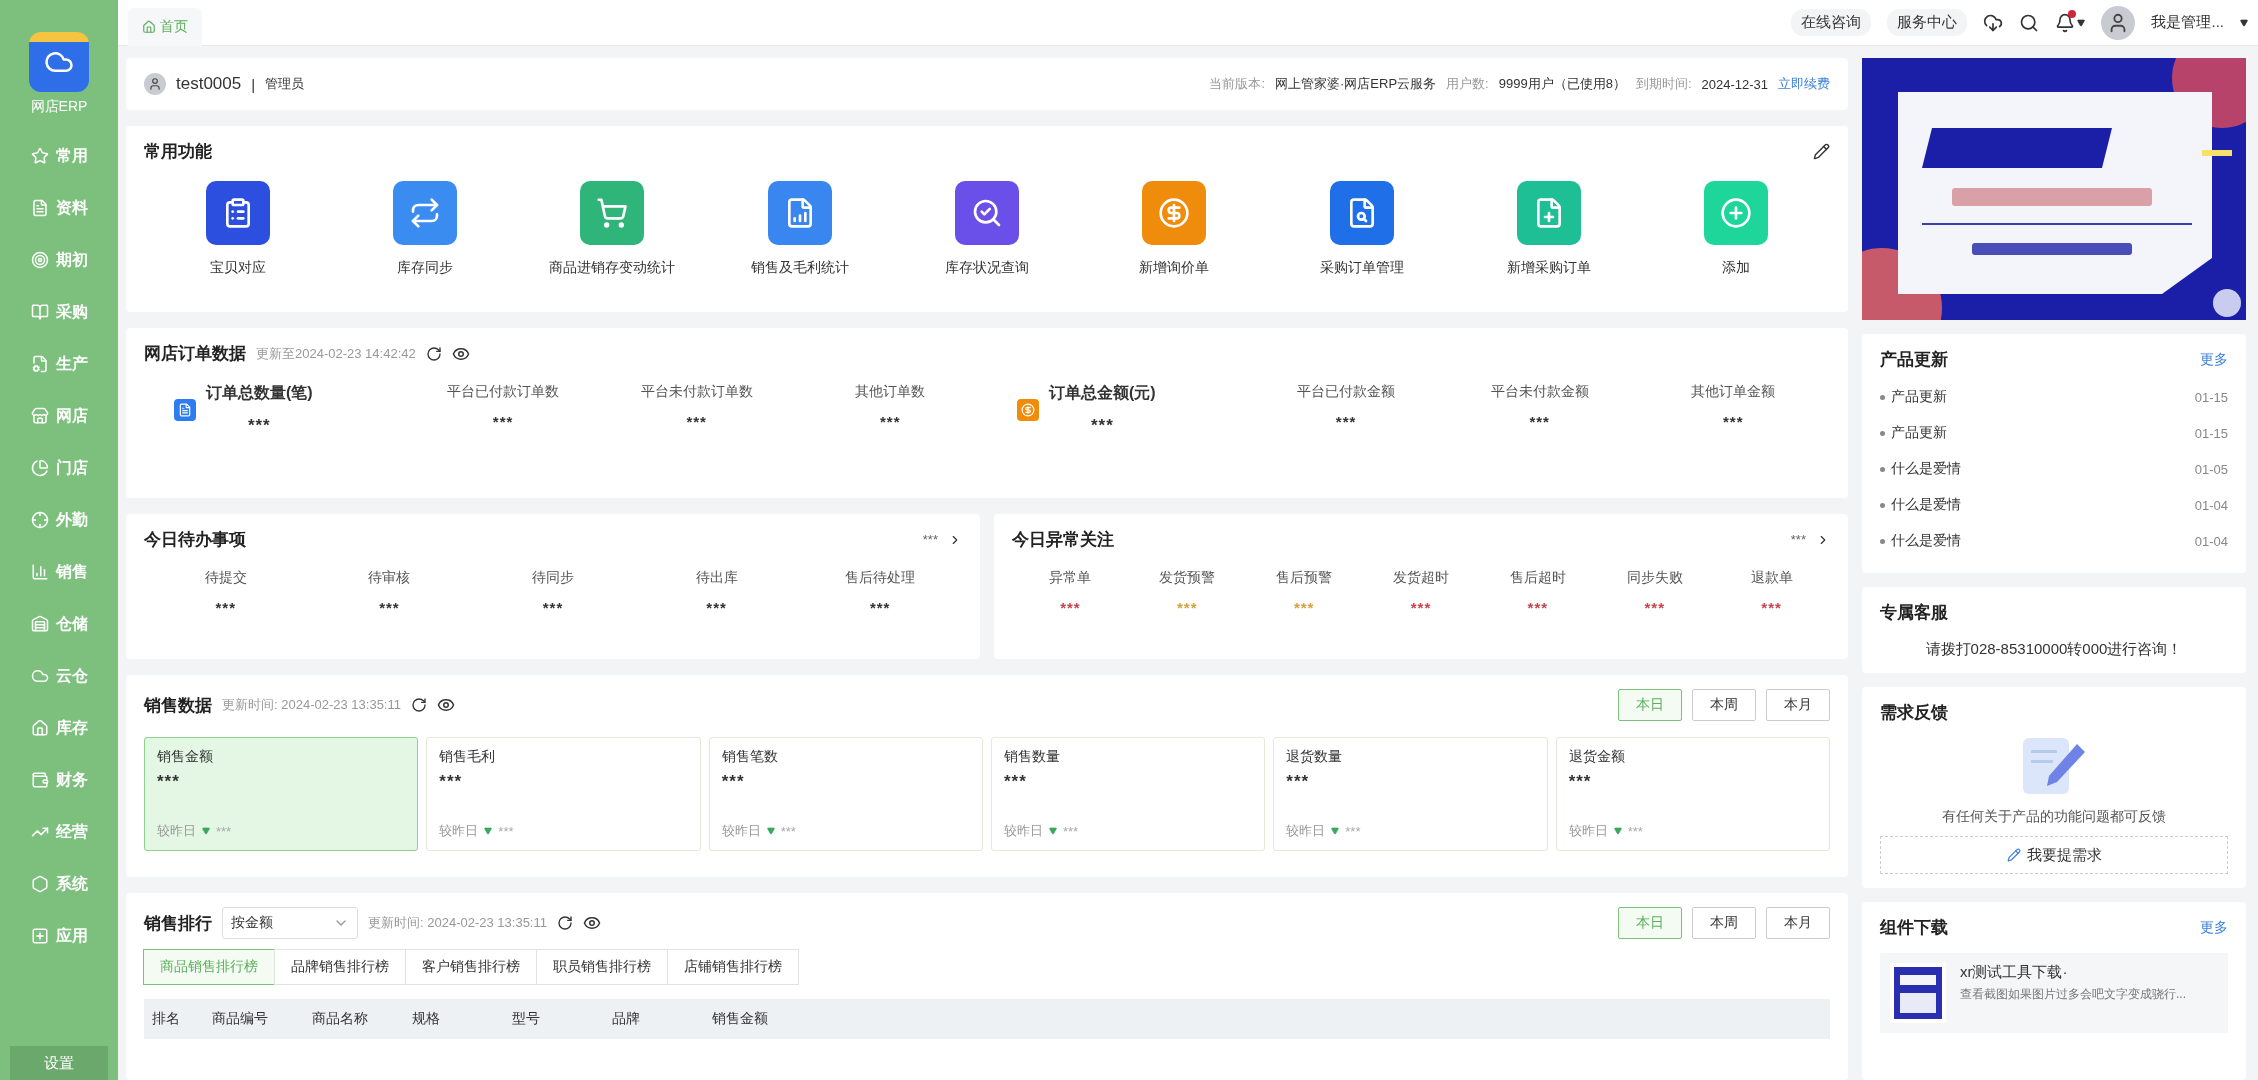 This screenshot has width=2258, height=1080. I want to click on column-header: 品牌, so click(626, 1019).